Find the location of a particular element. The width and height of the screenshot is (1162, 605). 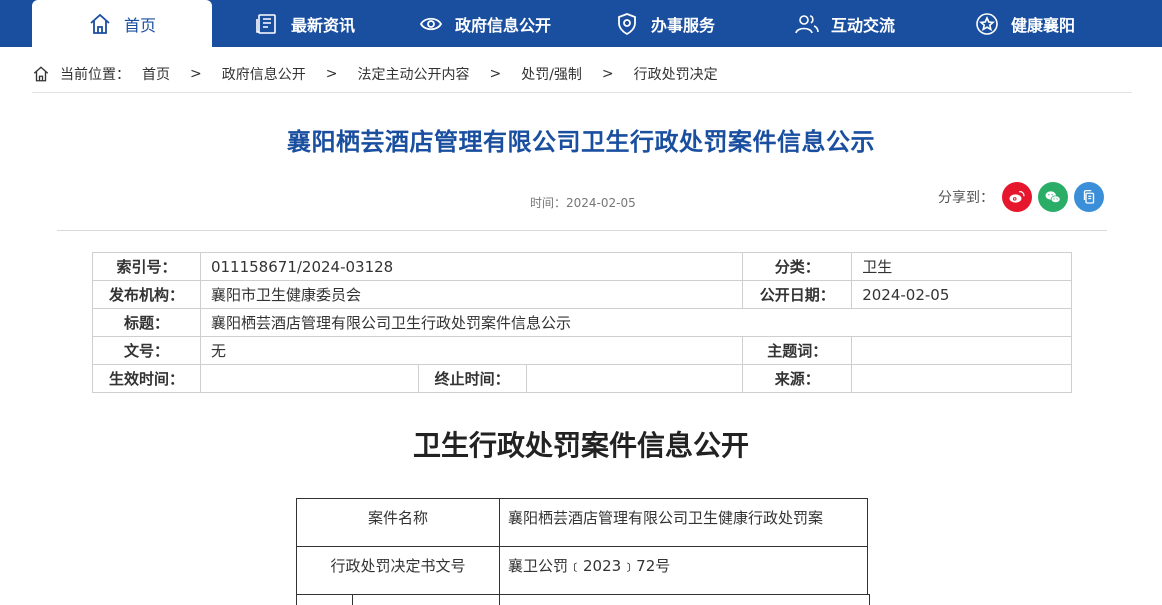

weibo-share-button is located at coordinates (1017, 197).